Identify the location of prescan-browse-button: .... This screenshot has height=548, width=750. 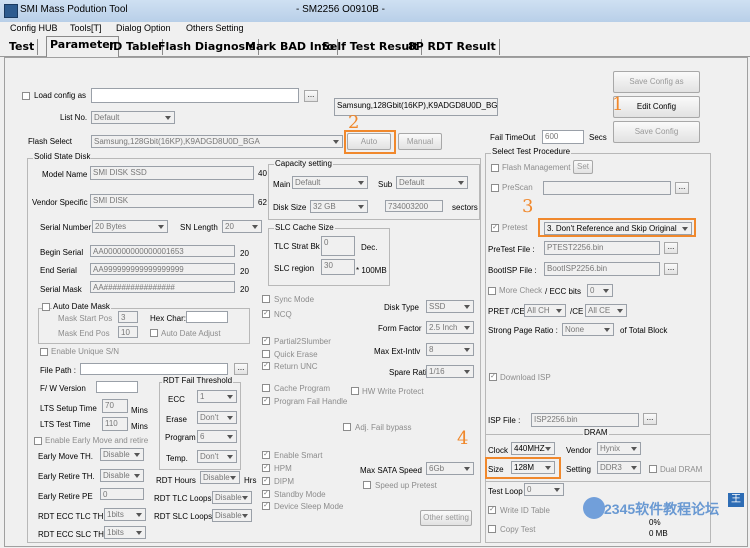
(682, 188).